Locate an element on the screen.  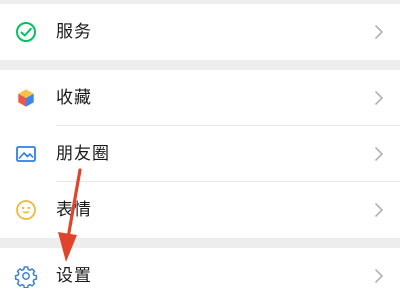
services-check-icon is located at coordinates (26, 32).